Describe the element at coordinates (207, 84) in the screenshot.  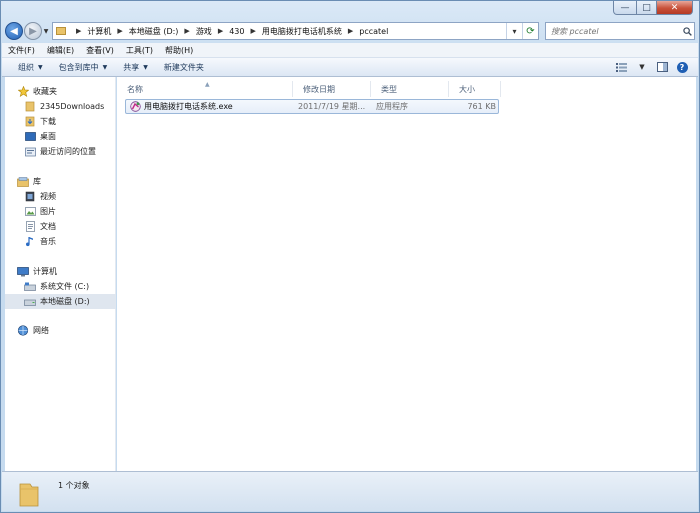
I see `sort-ascending-icon: ▲` at that location.